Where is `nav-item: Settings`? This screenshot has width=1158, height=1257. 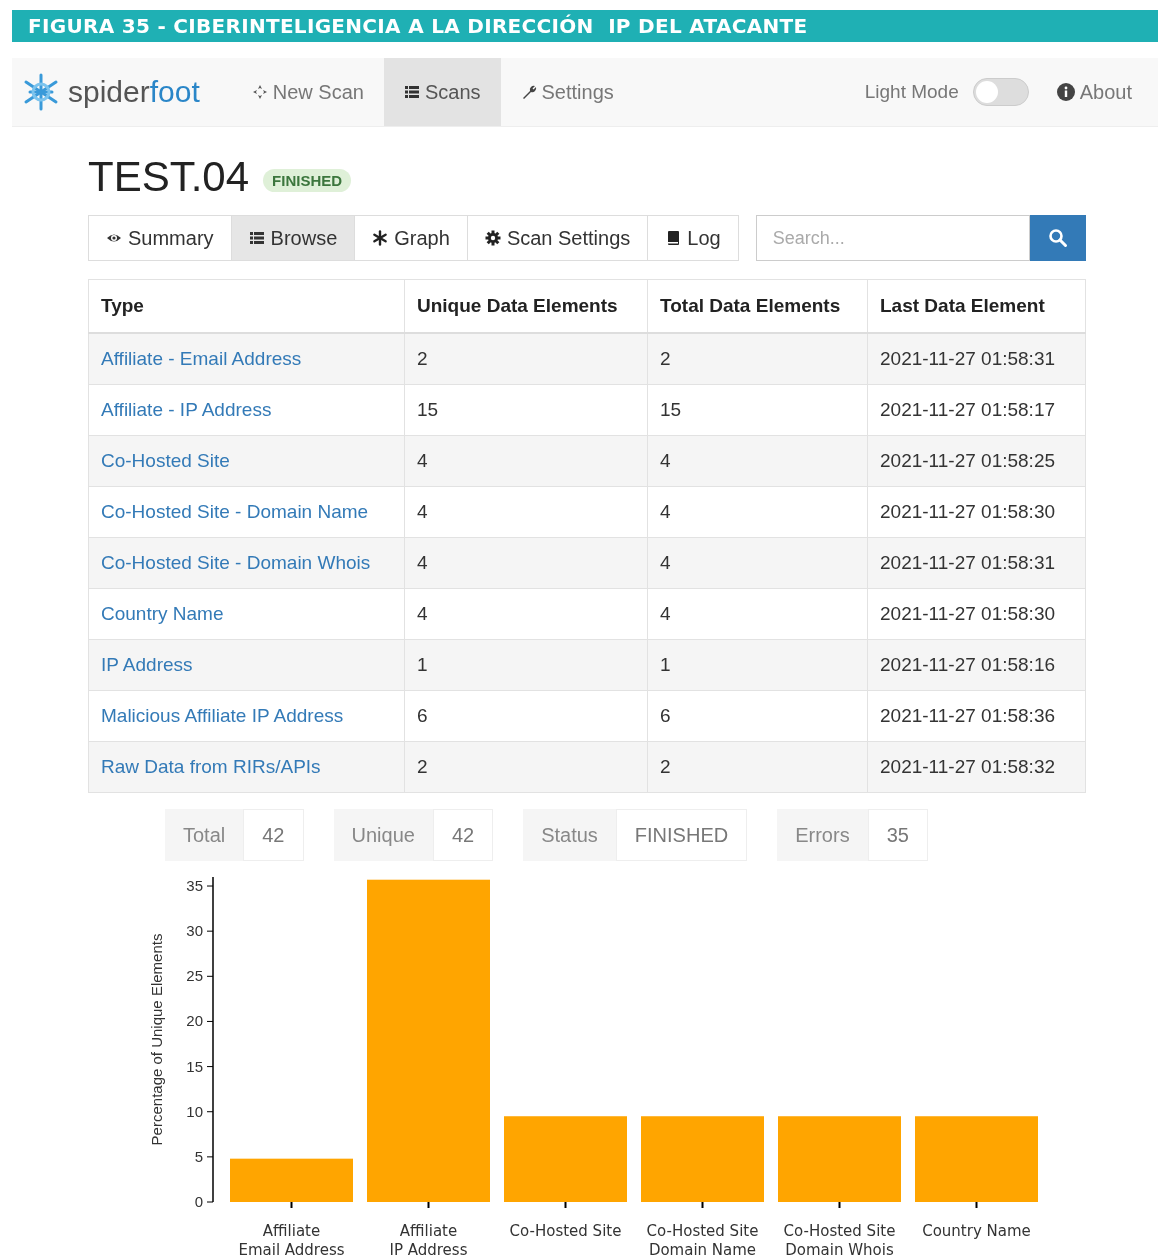 nav-item: Settings is located at coordinates (567, 92).